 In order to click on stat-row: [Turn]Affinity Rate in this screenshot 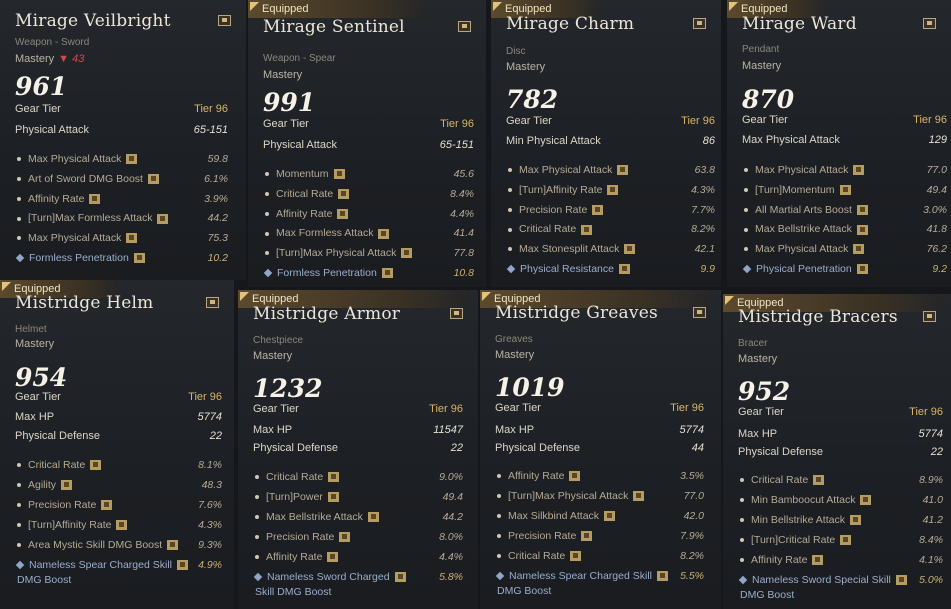, I will do `click(72, 525)`.